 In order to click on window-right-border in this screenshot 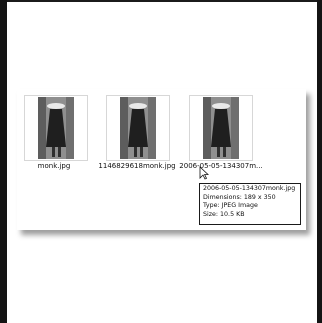, I will do `click(319, 161)`.